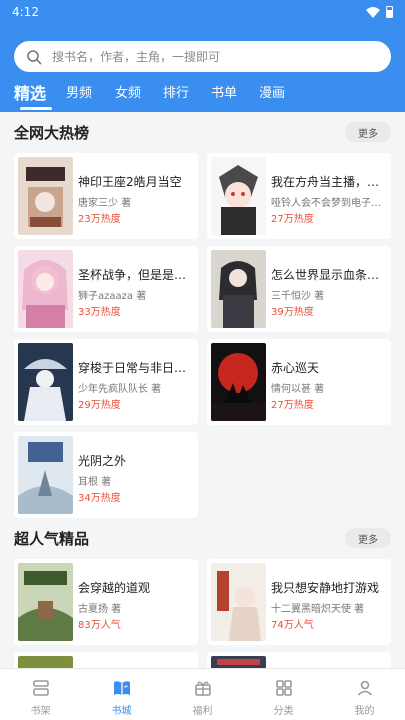 Image resolution: width=405 pixels, height=720 pixels. Describe the element at coordinates (40, 711) in the screenshot. I see `nav-label: 书架` at that location.